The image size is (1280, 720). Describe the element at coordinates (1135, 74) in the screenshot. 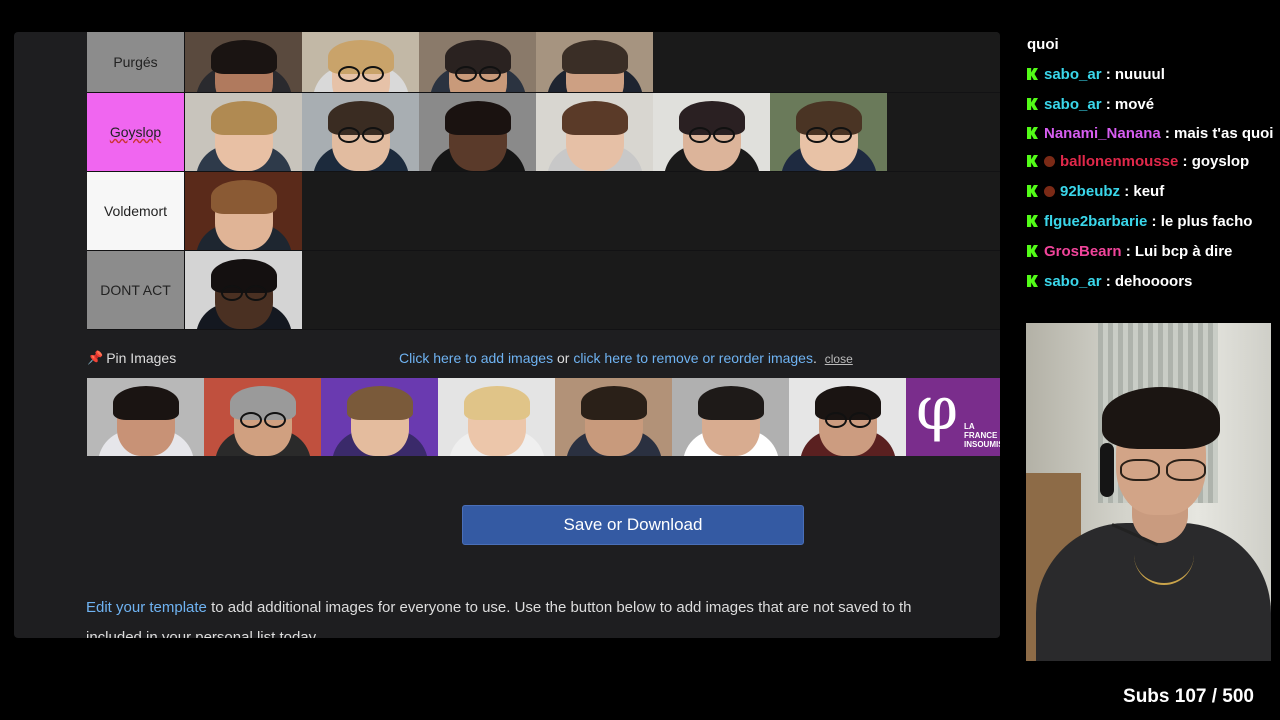

I see `chat-text: : nuuuul` at that location.